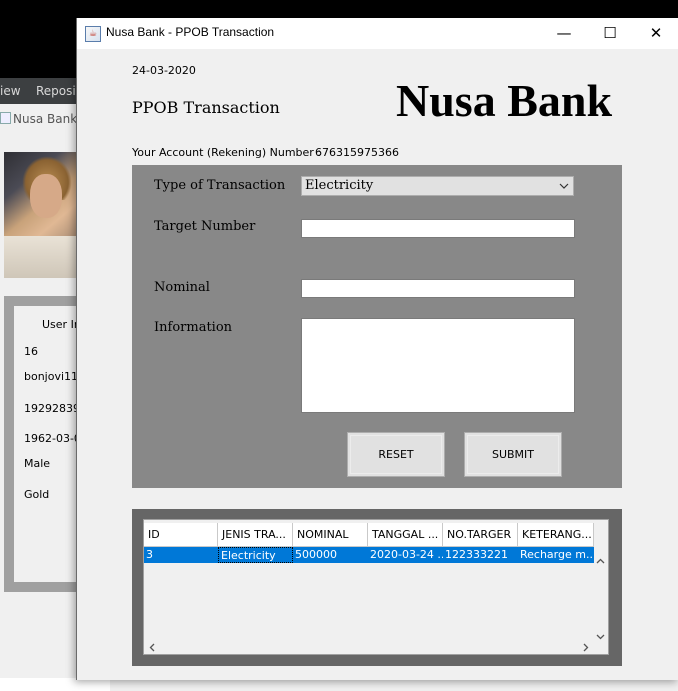  I want to click on chevron-down-icon, so click(564, 189).